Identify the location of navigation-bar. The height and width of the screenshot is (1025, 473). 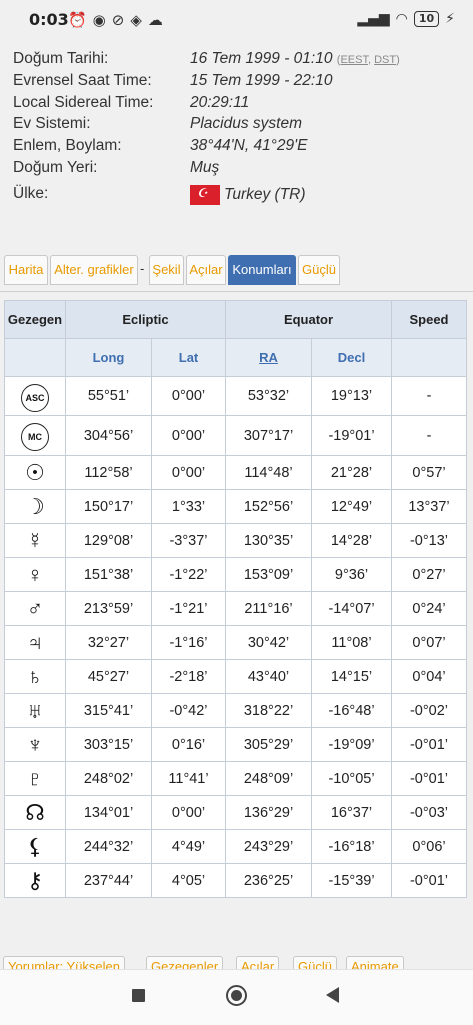
(236, 997).